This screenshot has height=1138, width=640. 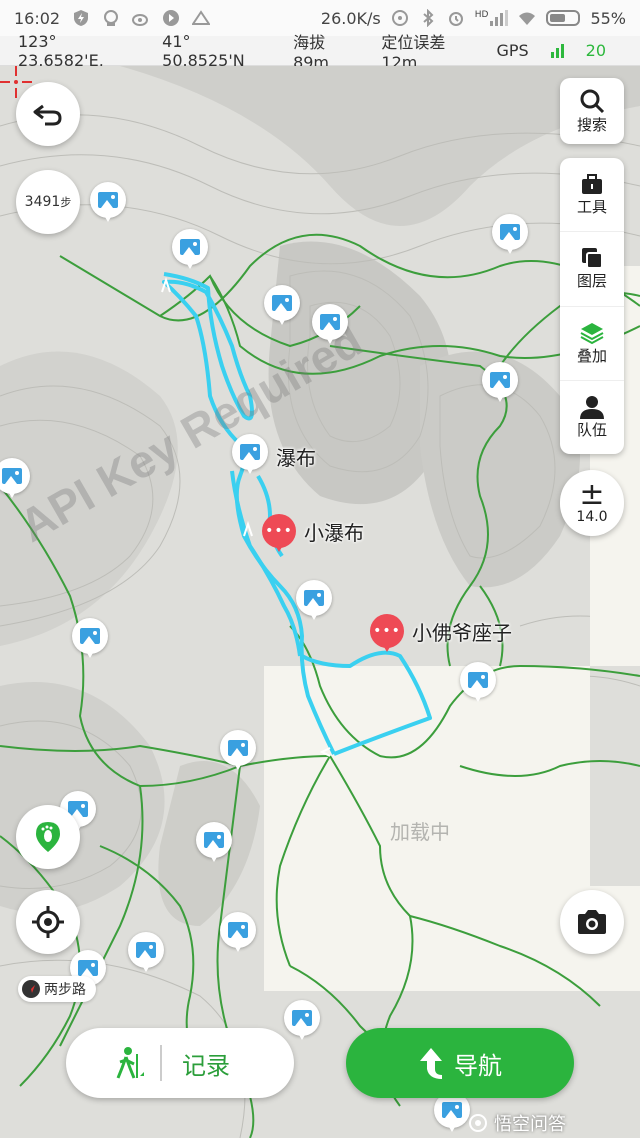 I want to click on poi-label: 瀑布, so click(x=296, y=457).